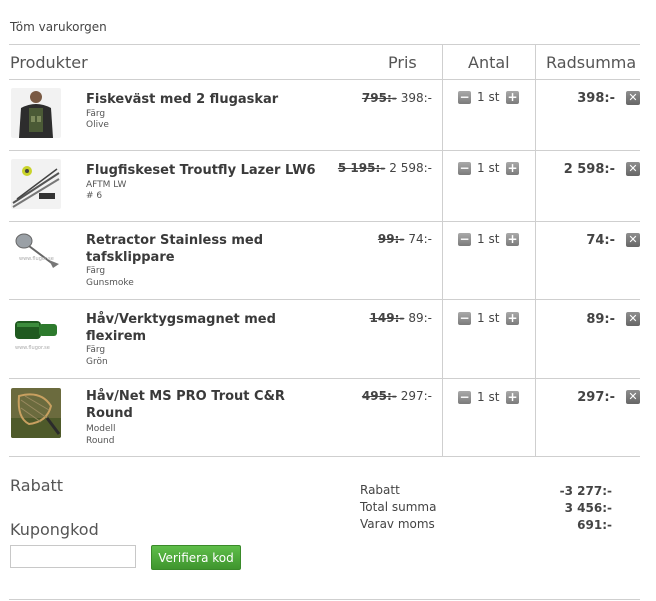 The width and height of the screenshot is (656, 601). What do you see at coordinates (416, 98) in the screenshot?
I see `current-price: 398:-` at bounding box center [416, 98].